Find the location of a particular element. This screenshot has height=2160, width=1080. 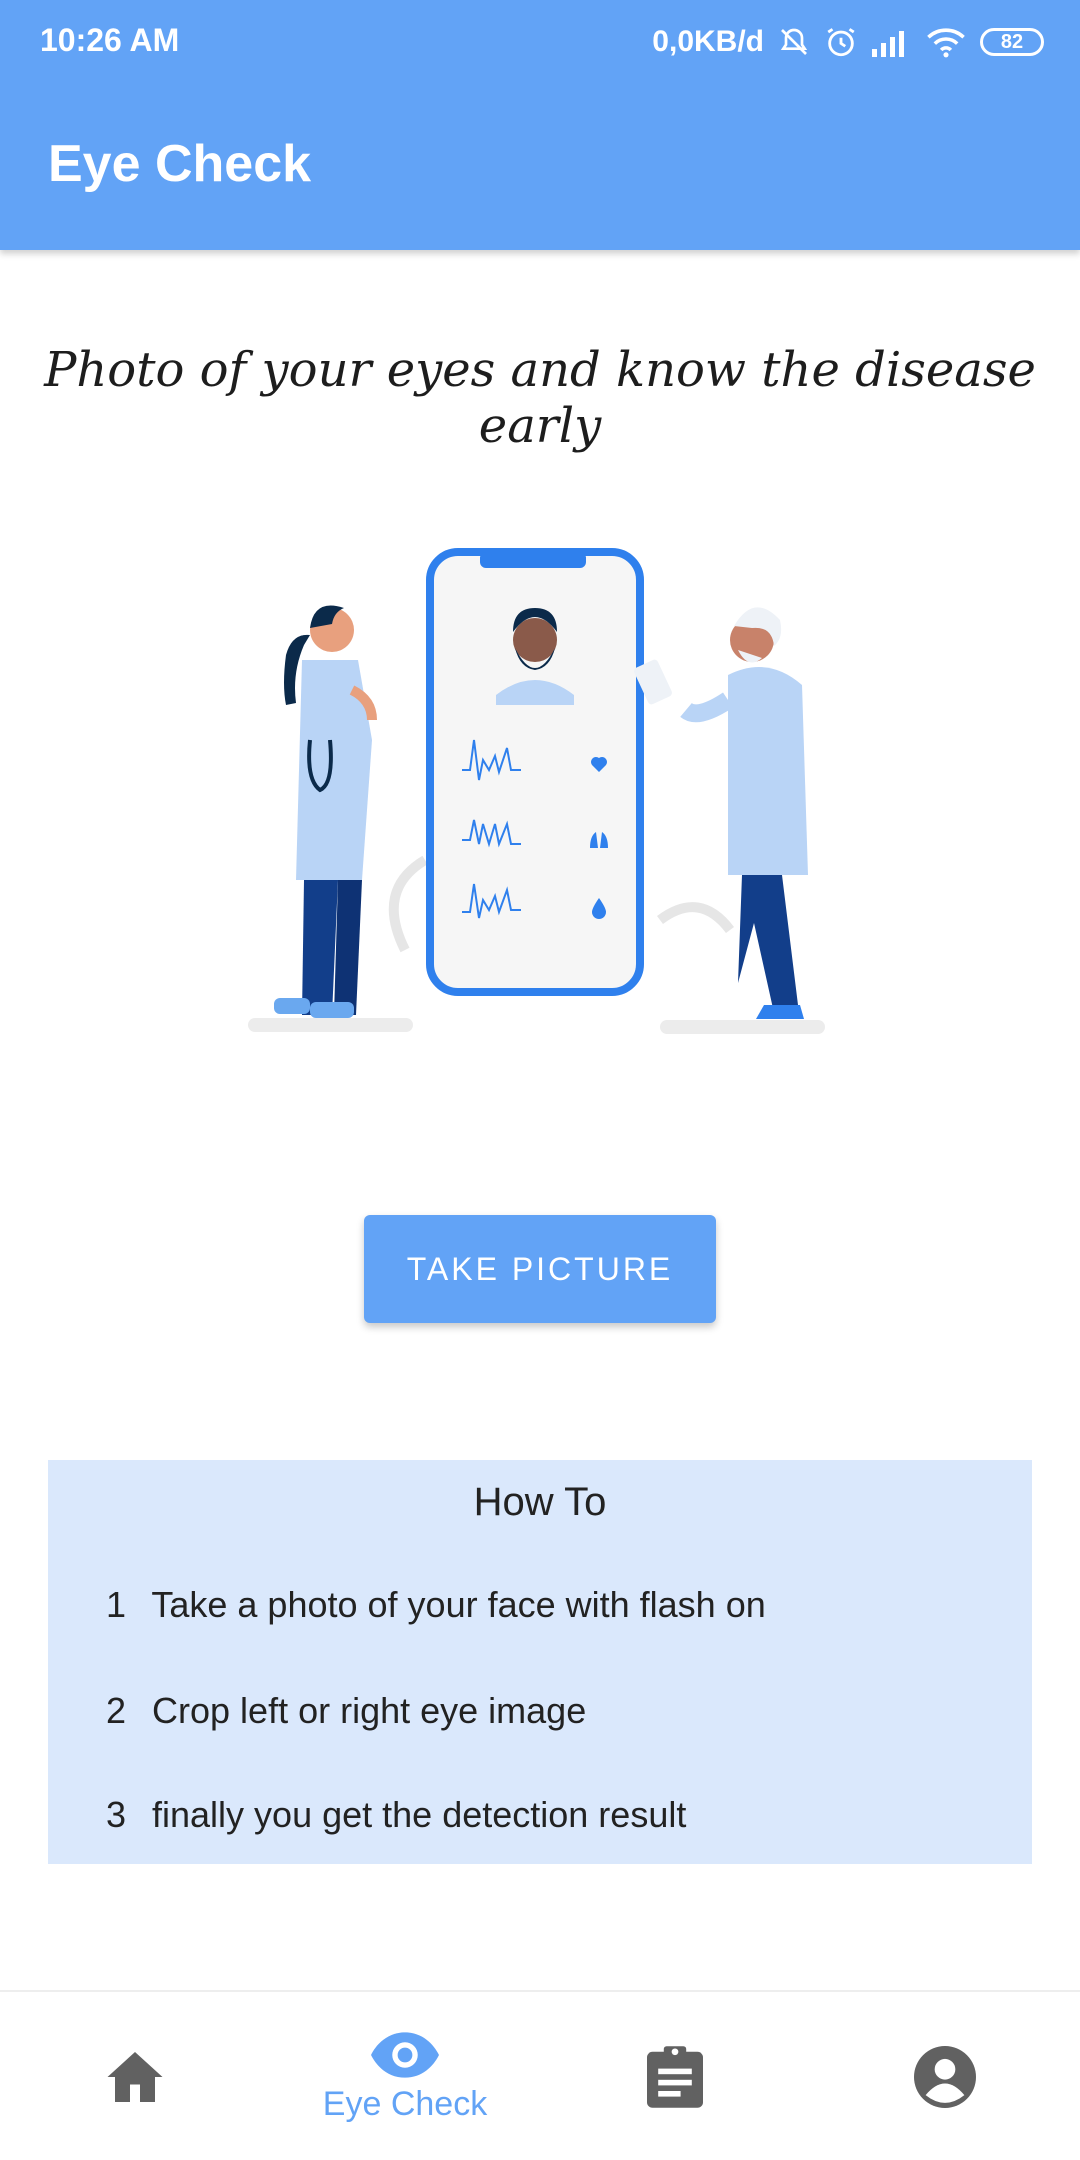

network-speed: 0,0KB/d is located at coordinates (708, 41).